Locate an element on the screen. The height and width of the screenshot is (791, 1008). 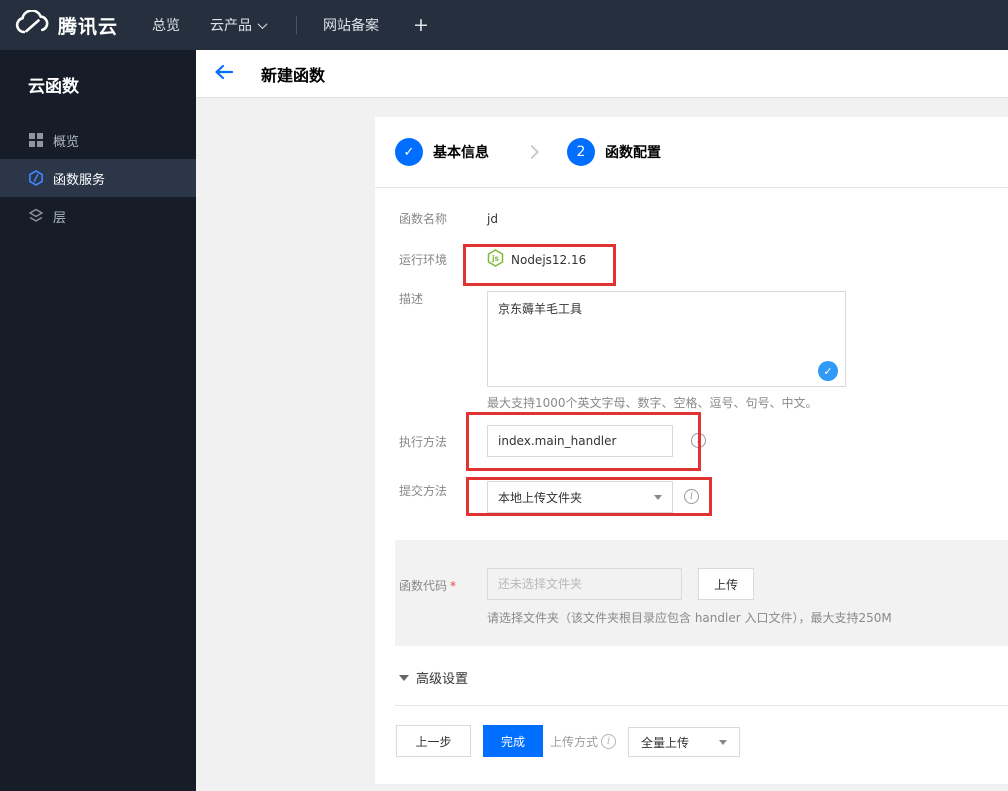
step-chevron-icon is located at coordinates (532, 152).